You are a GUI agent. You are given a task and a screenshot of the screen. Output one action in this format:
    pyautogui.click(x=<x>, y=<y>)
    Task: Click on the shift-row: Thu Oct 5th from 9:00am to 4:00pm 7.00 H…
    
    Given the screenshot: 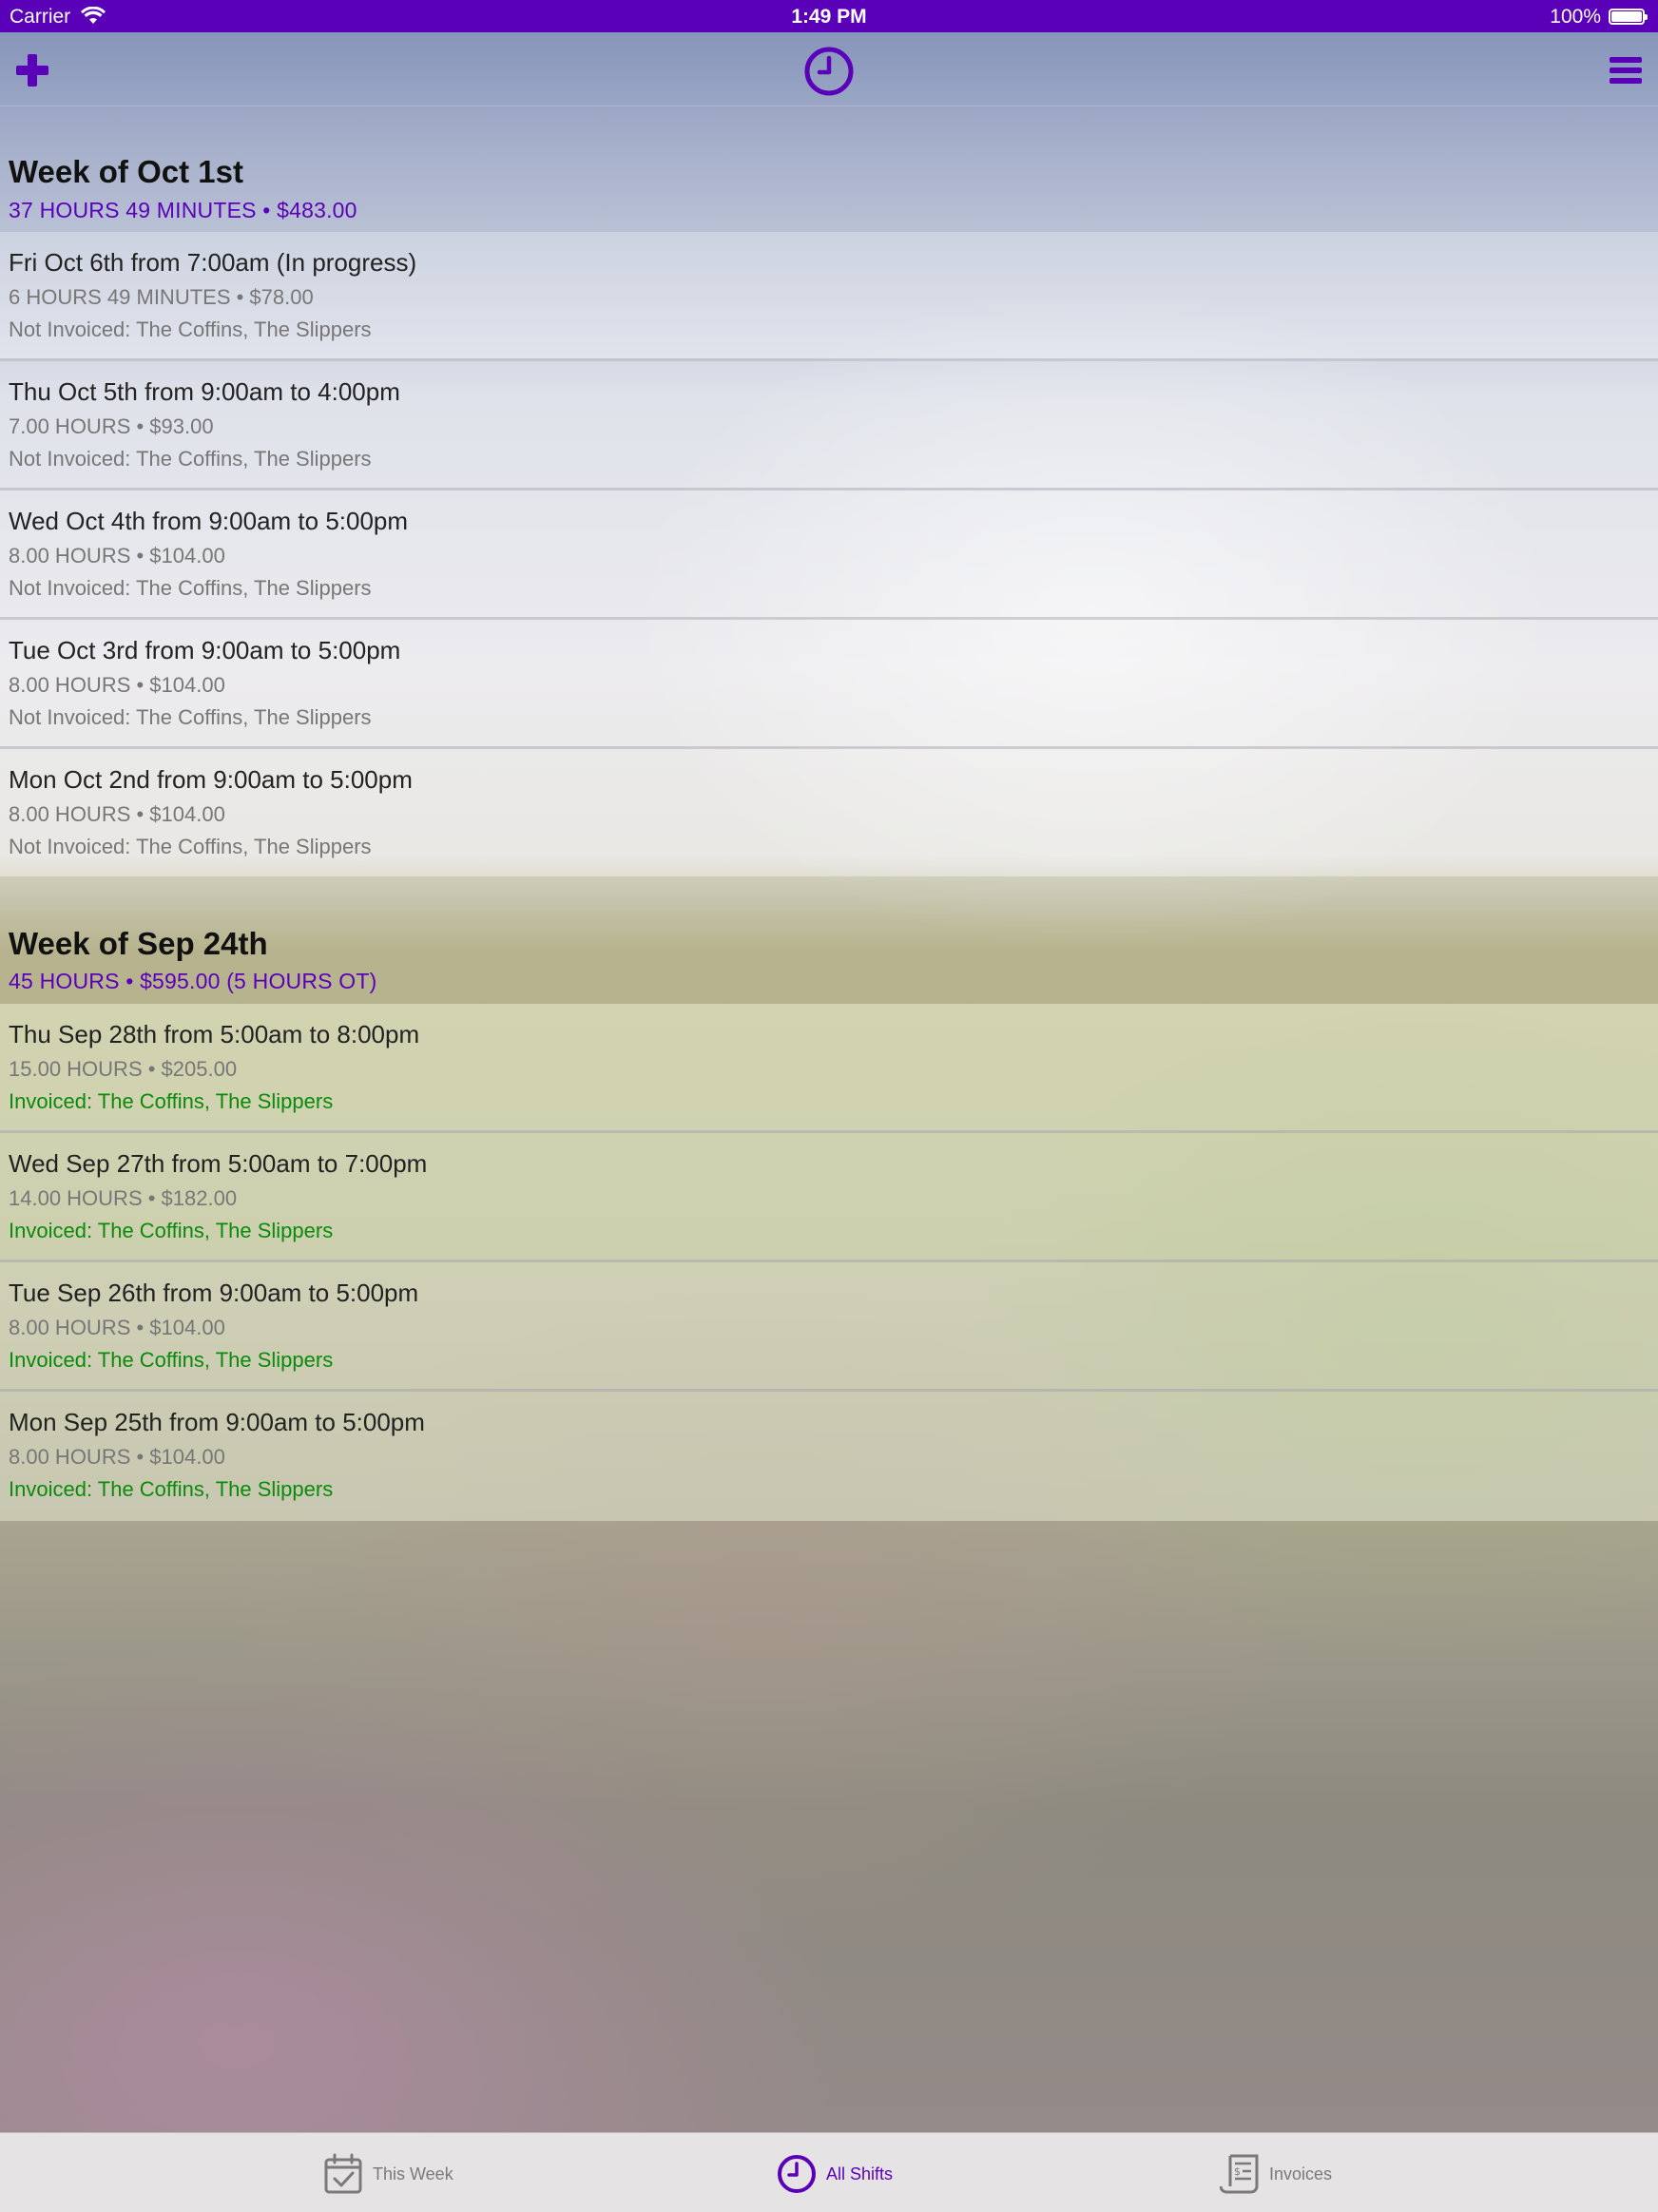 What is the action you would take?
    pyautogui.click(x=829, y=425)
    